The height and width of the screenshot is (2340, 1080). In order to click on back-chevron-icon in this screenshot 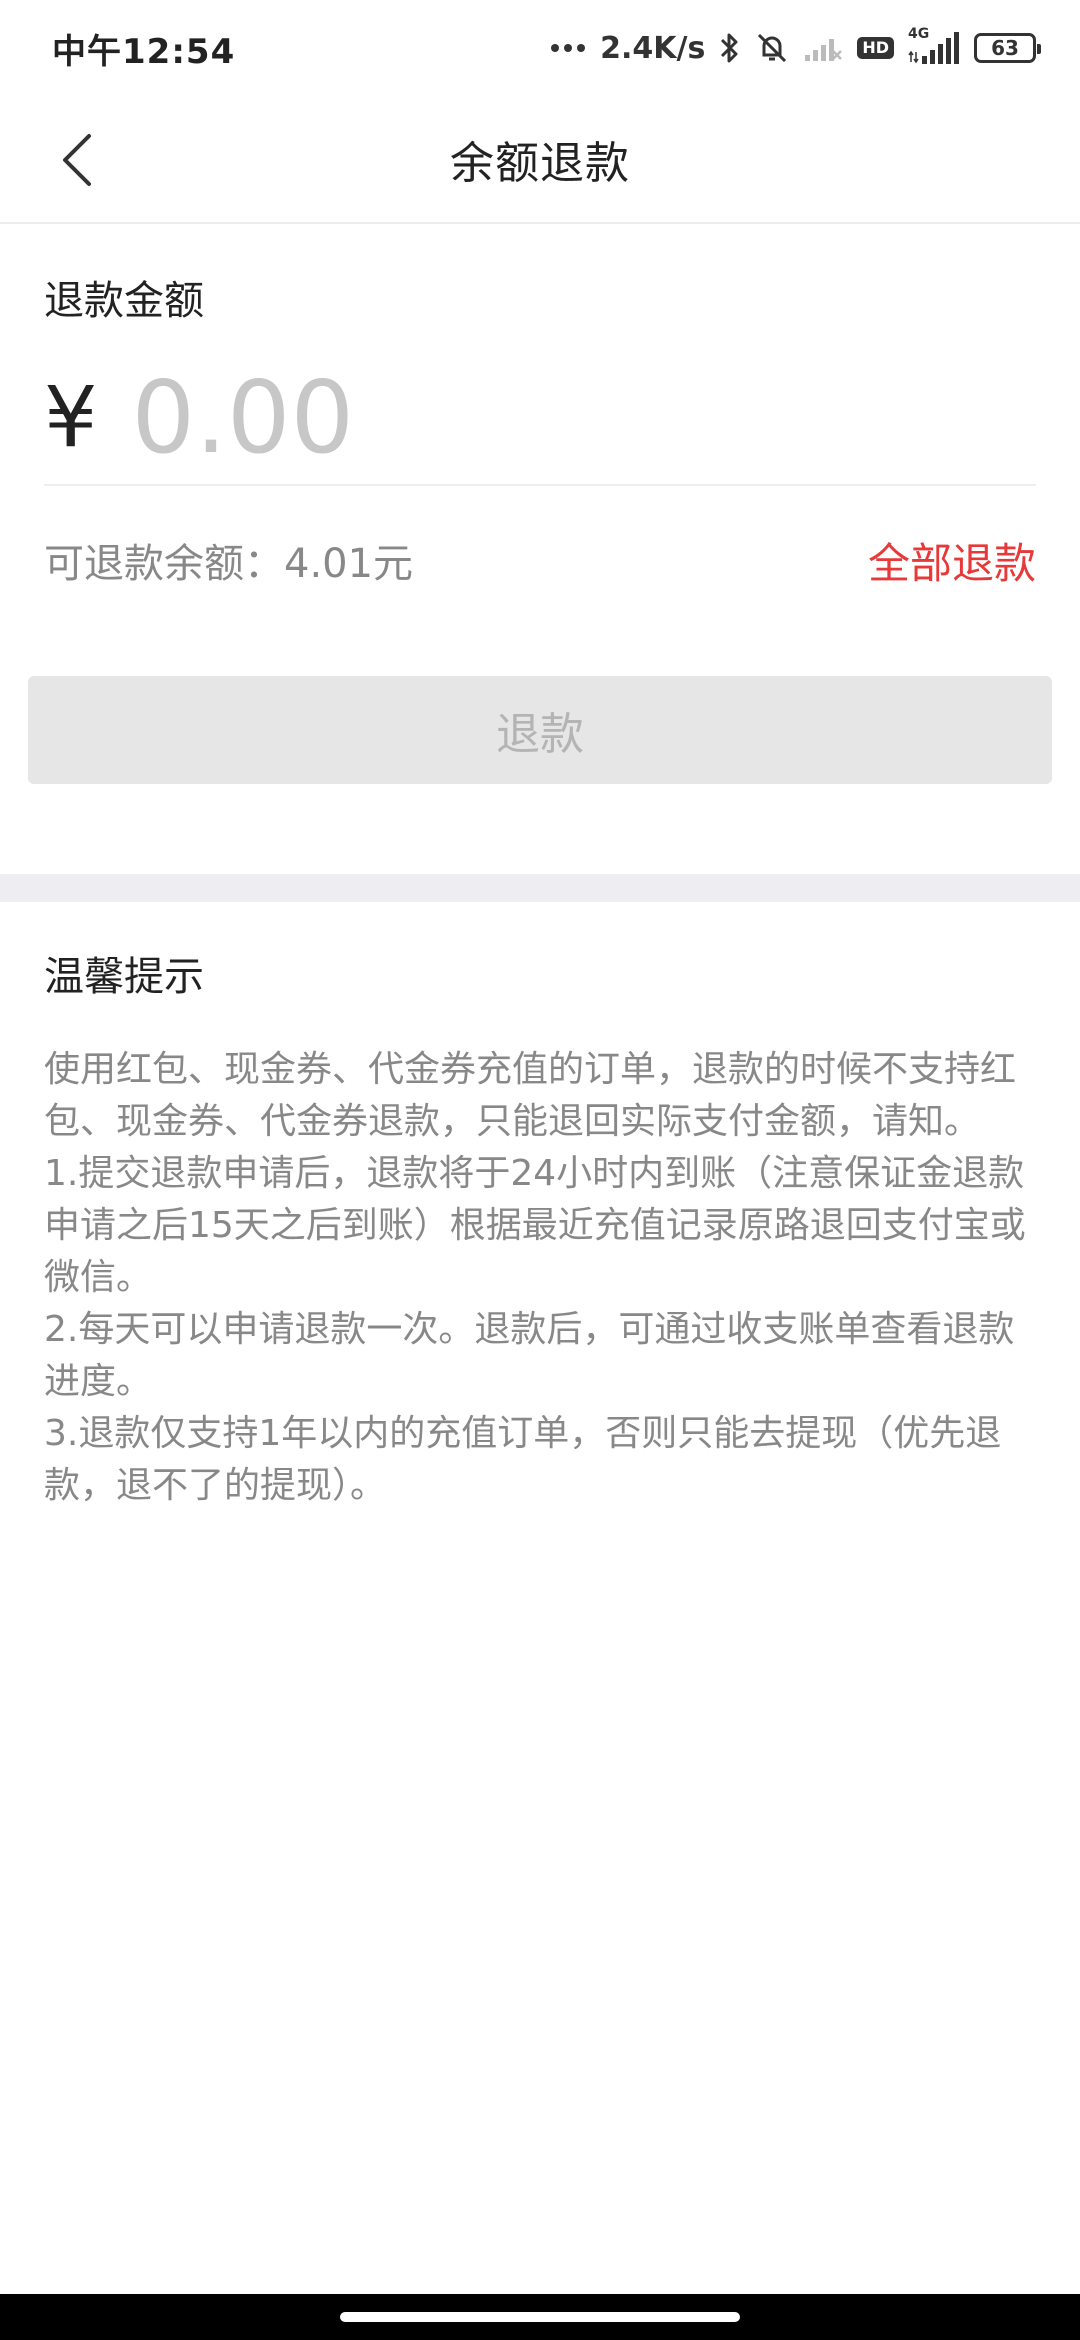, I will do `click(77, 160)`.